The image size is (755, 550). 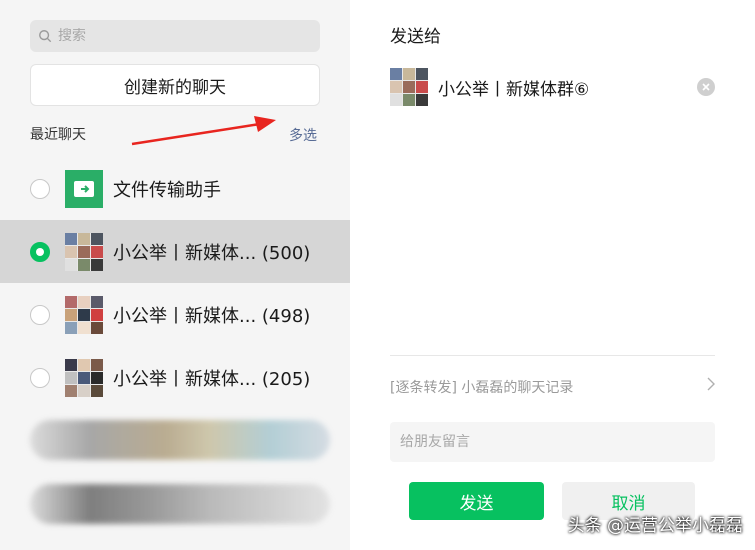 What do you see at coordinates (167, 190) in the screenshot?
I see `chat-name: 文件传输助手` at bounding box center [167, 190].